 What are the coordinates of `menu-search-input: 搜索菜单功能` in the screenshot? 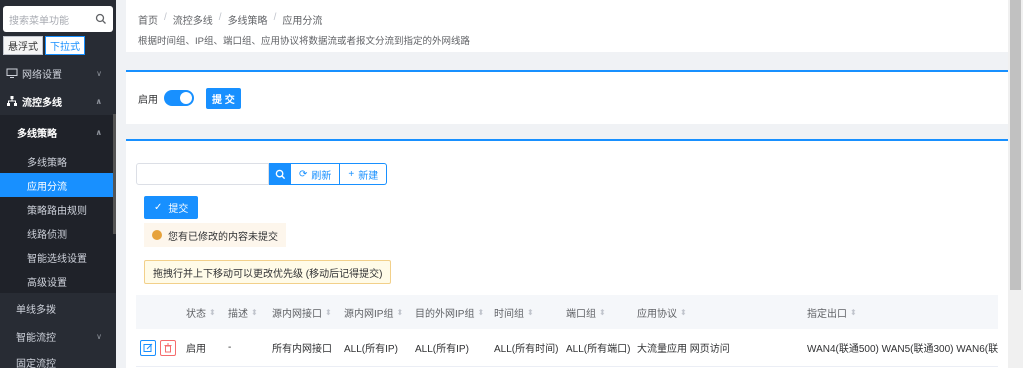 It's located at (58, 19).